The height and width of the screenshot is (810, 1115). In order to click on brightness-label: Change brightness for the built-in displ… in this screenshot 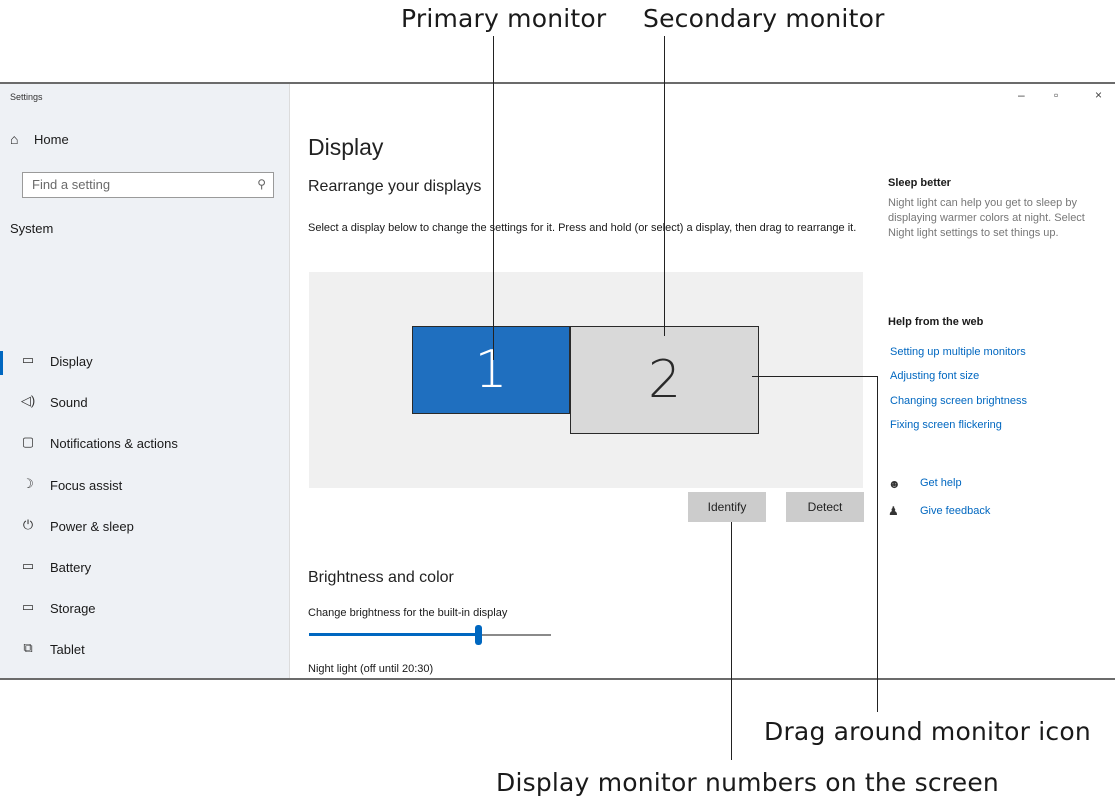, I will do `click(408, 613)`.